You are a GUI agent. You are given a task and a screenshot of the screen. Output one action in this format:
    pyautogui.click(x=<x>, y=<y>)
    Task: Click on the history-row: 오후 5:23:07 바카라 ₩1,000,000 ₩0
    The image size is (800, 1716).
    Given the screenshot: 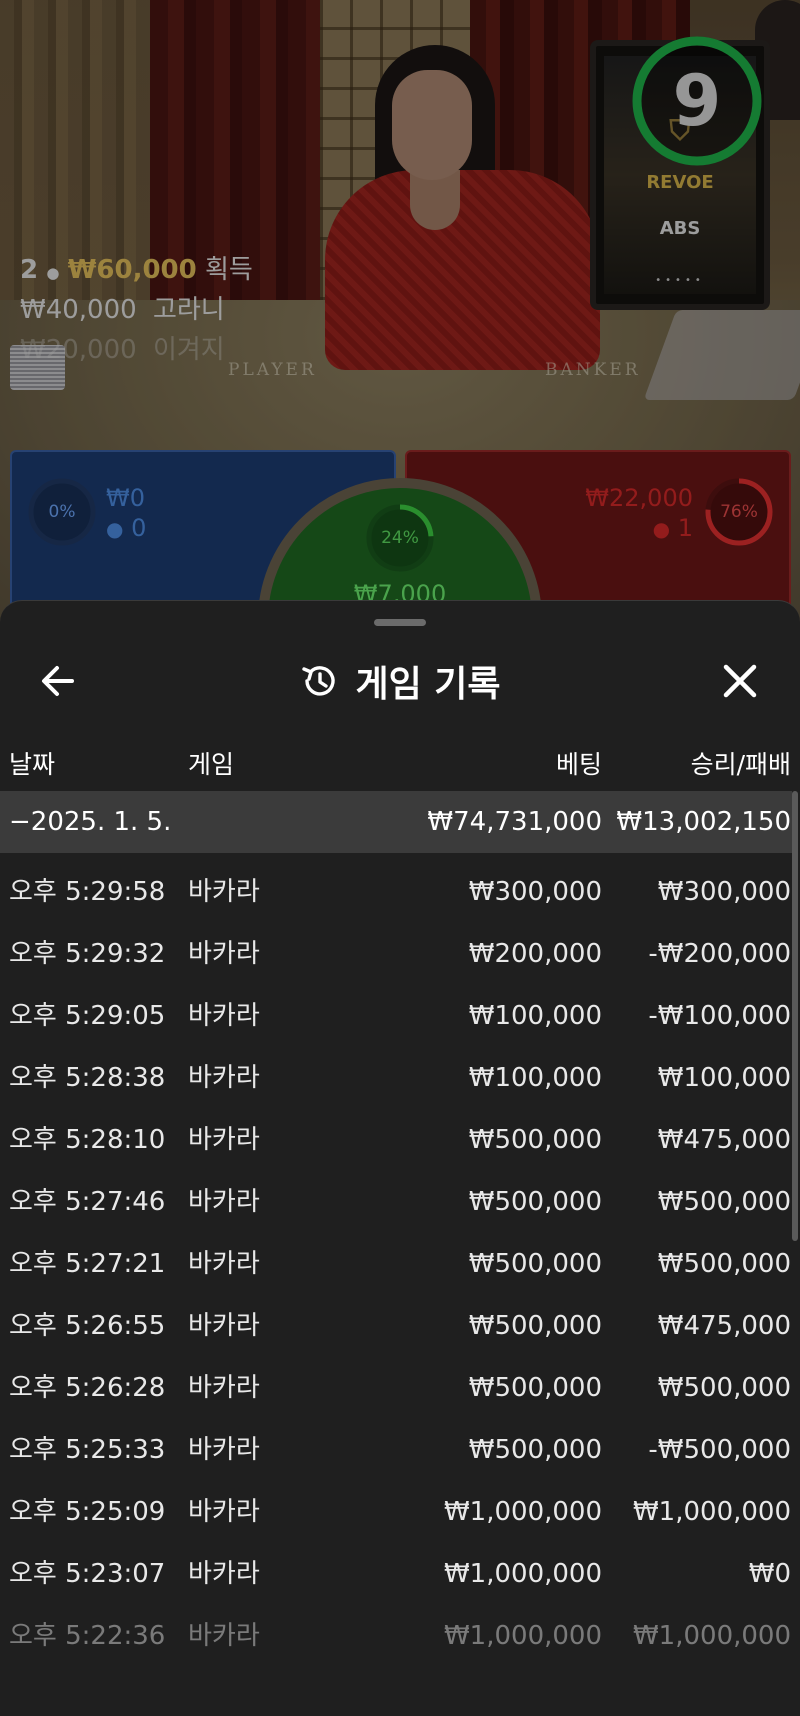 What is the action you would take?
    pyautogui.click(x=400, y=1574)
    